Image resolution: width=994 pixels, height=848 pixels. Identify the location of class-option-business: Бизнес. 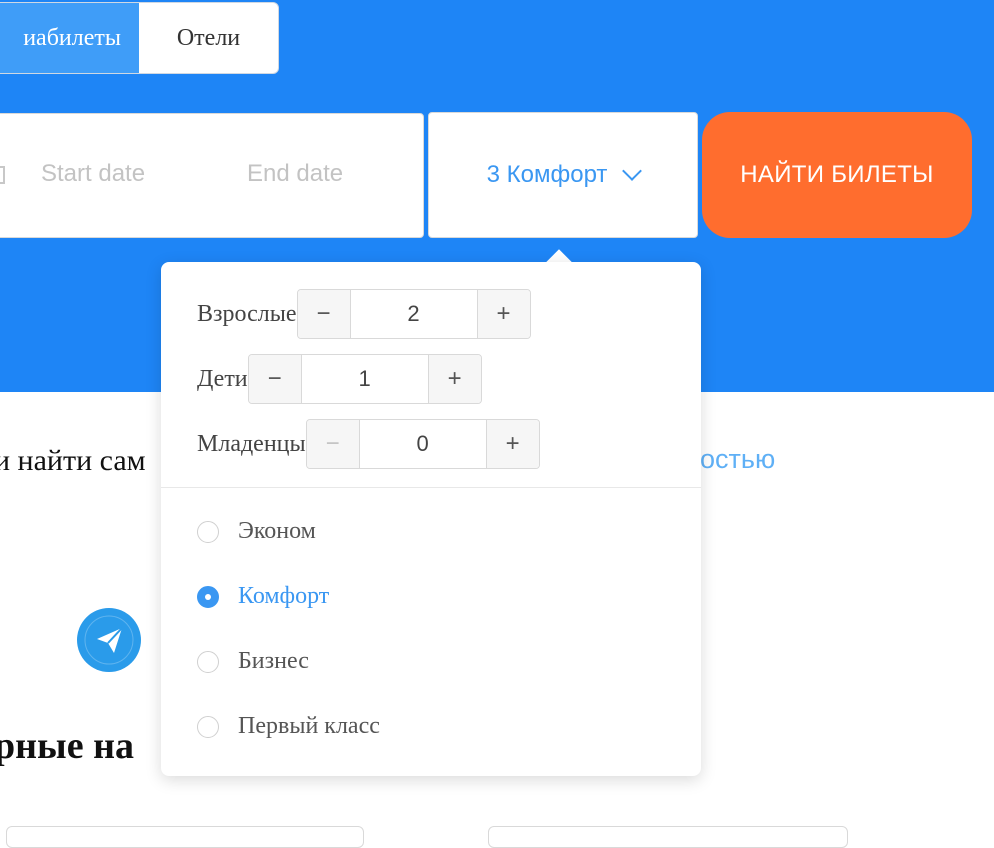
(253, 661).